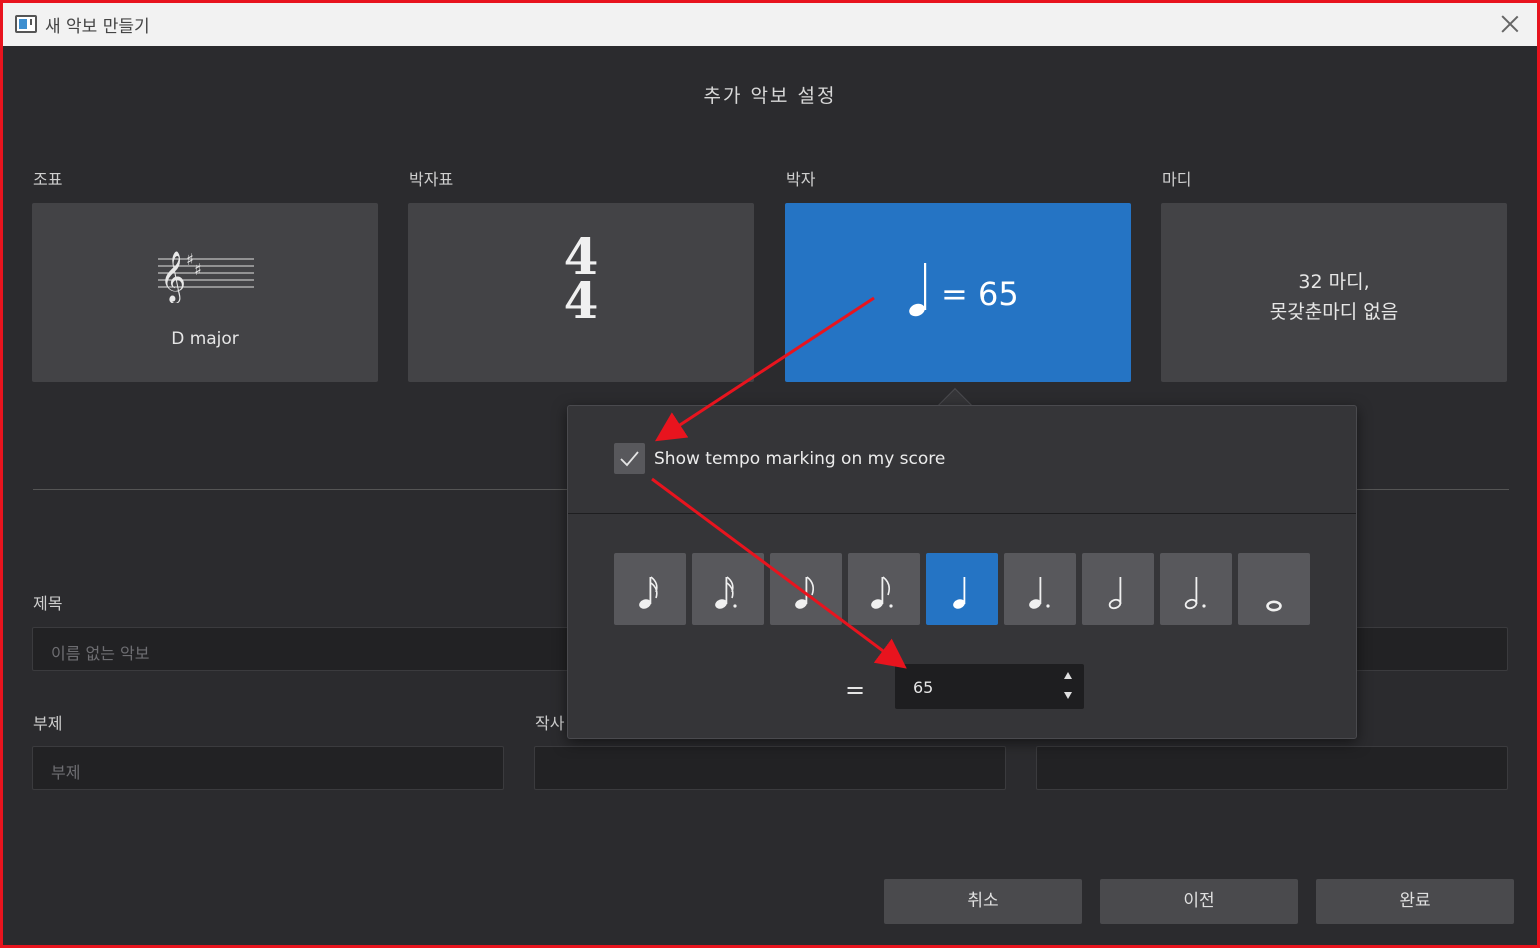 This screenshot has width=1540, height=948. What do you see at coordinates (431, 179) in the screenshot?
I see `time-signature-label: 박자표` at bounding box center [431, 179].